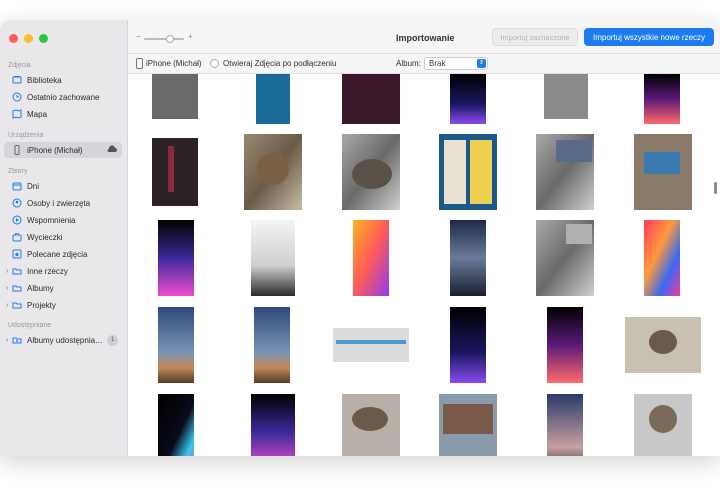  What do you see at coordinates (41, 305) in the screenshot?
I see `sidebar-item-label: Projekty` at bounding box center [41, 305].